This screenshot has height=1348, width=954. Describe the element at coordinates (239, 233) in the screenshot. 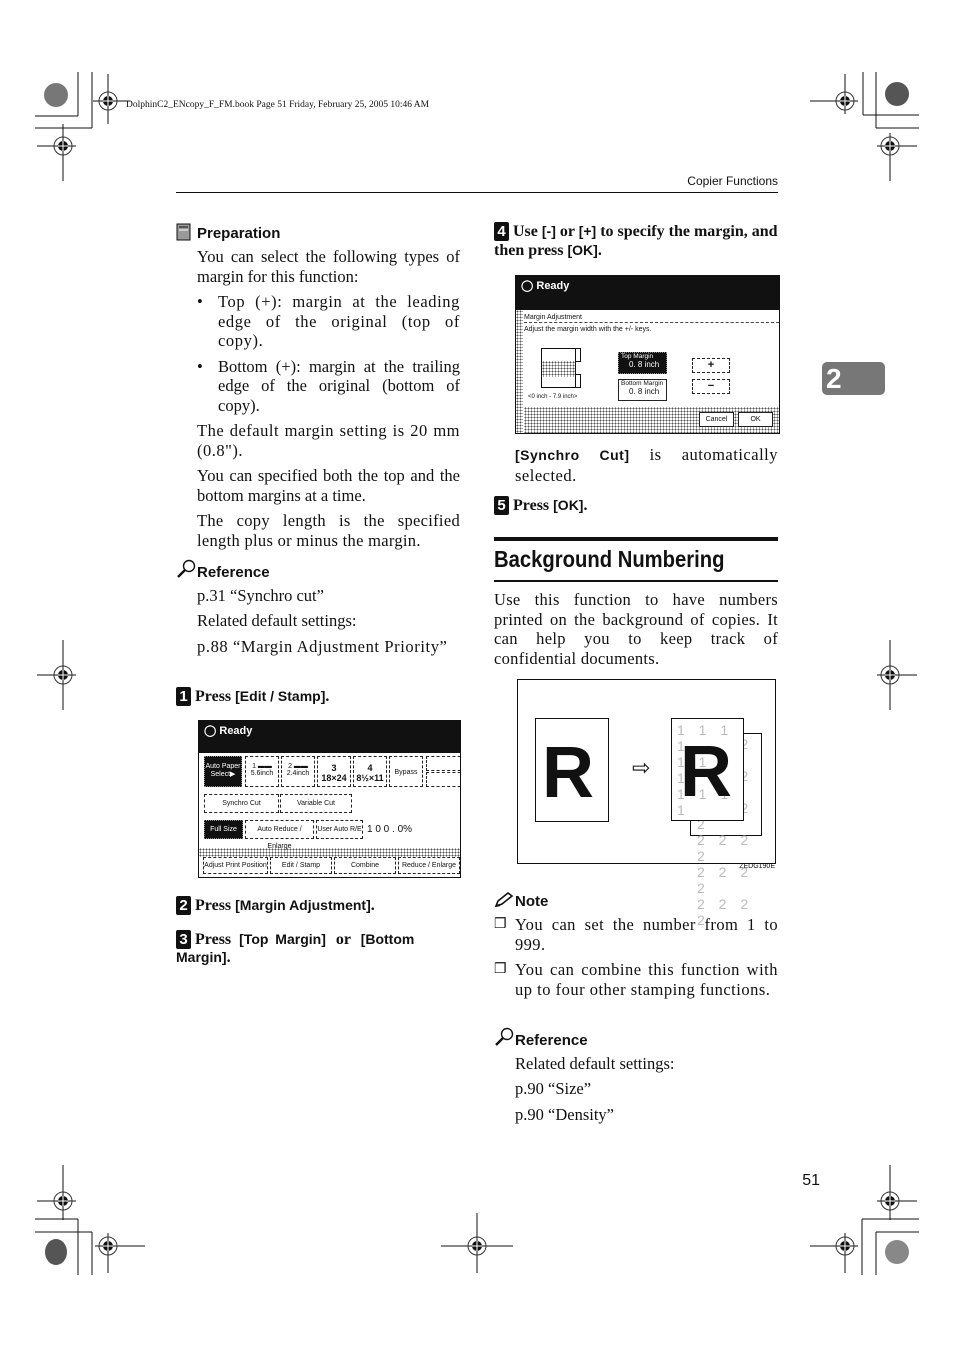

I see `preparation-heading: Preparation` at that location.